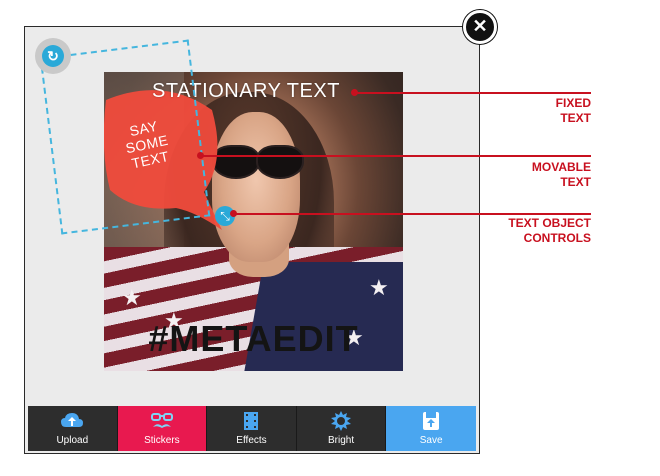 The height and width of the screenshot is (476, 660). I want to click on mustache-glasses-icon, so click(161, 420).